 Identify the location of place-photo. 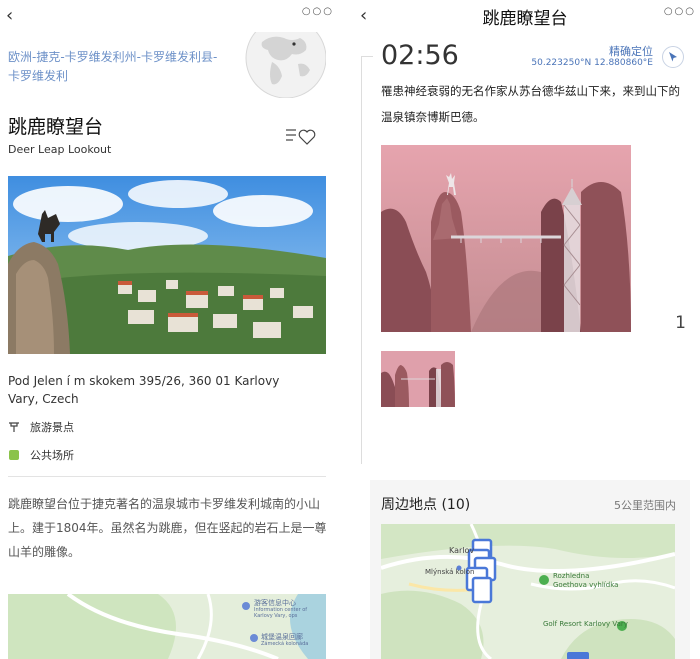
(167, 265).